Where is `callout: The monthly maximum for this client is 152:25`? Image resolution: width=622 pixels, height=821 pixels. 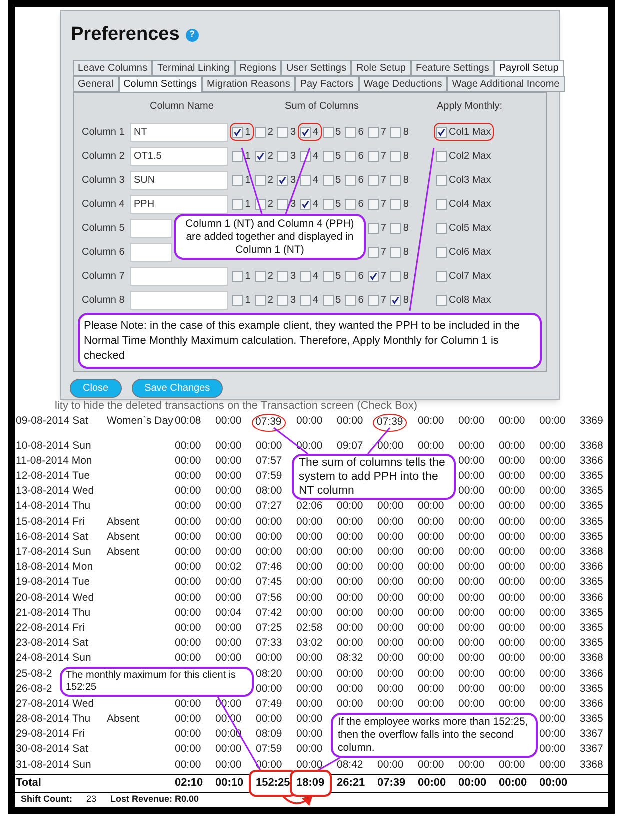 callout: The monthly maximum for this client is 152:25 is located at coordinates (157, 682).